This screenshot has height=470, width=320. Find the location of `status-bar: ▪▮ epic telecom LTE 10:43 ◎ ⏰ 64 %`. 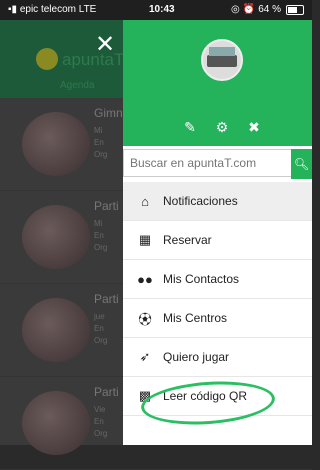

status-bar: ▪▮ epic telecom LTE 10:43 ◎ ⏰ 64 % is located at coordinates (156, 10).